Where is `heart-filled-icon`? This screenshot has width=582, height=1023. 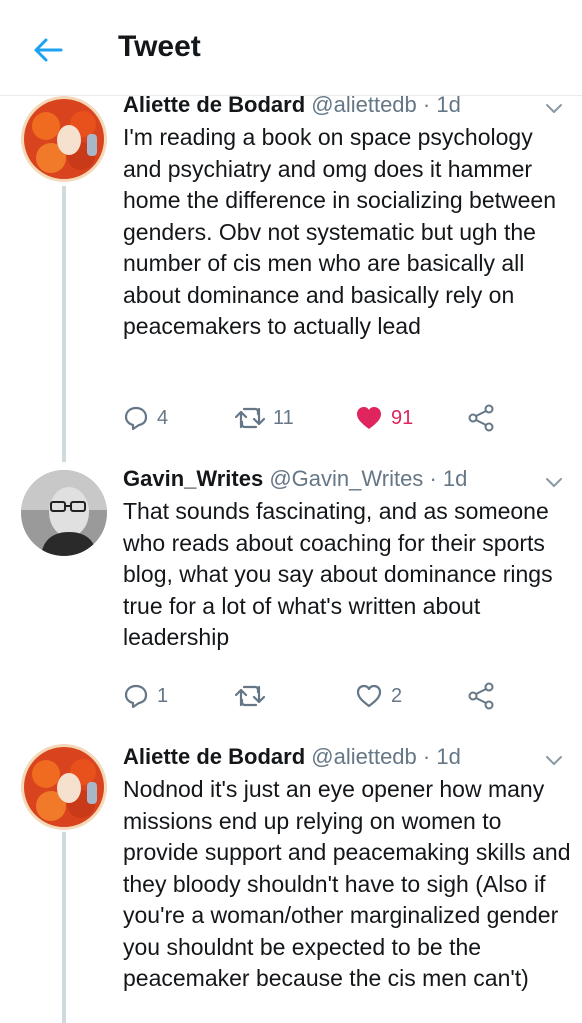
heart-filled-icon is located at coordinates (369, 418).